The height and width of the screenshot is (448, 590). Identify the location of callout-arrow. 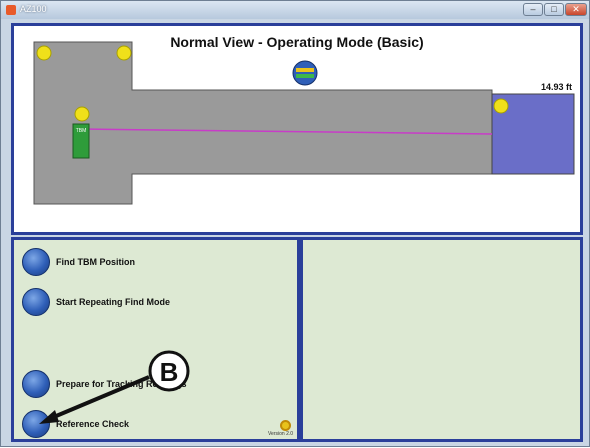
(99, 398).